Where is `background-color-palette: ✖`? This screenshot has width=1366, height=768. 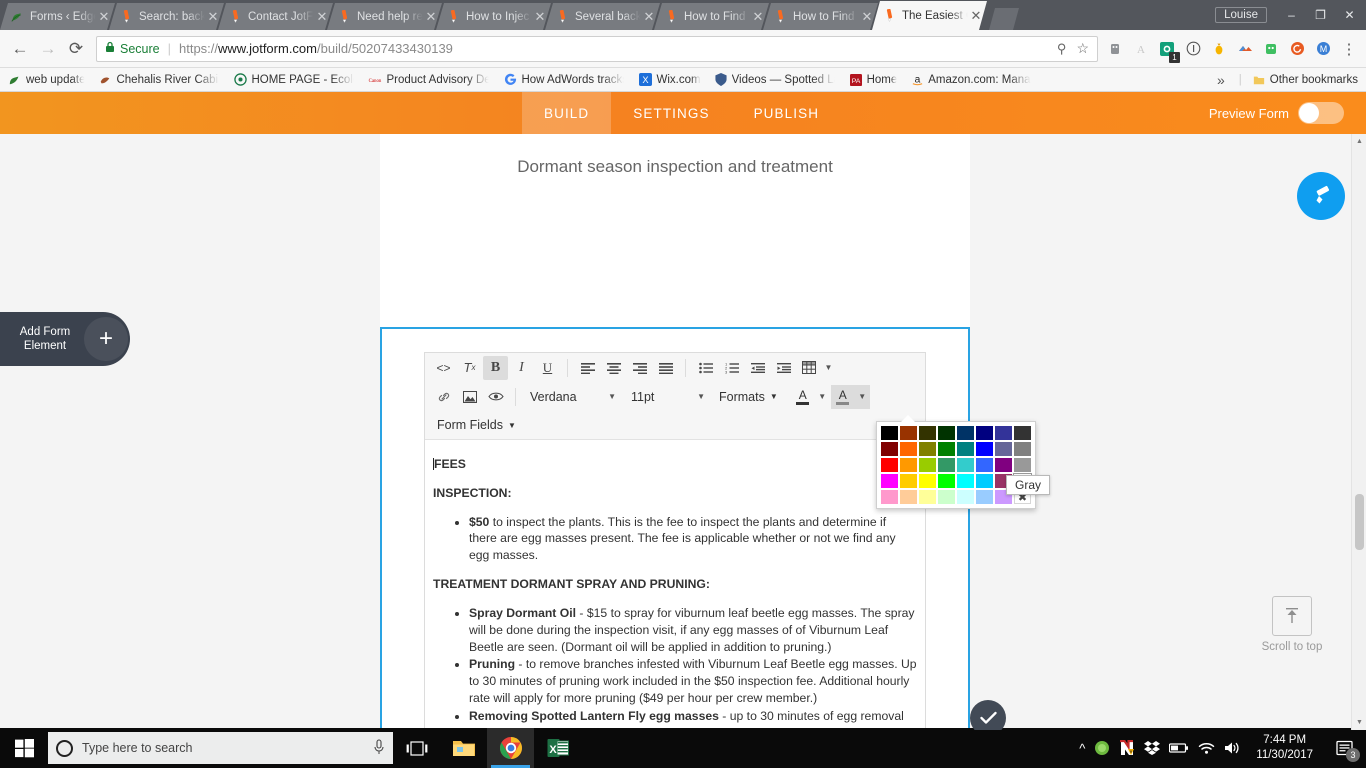 background-color-palette: ✖ is located at coordinates (956, 462).